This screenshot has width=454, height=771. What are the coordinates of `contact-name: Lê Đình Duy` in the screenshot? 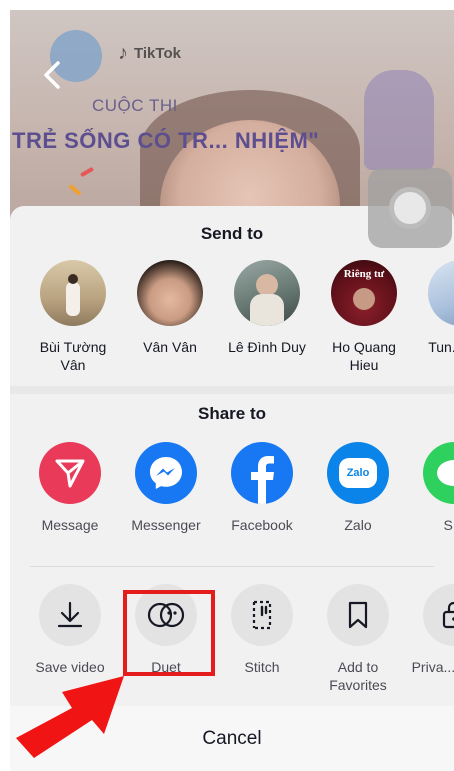 It's located at (267, 347).